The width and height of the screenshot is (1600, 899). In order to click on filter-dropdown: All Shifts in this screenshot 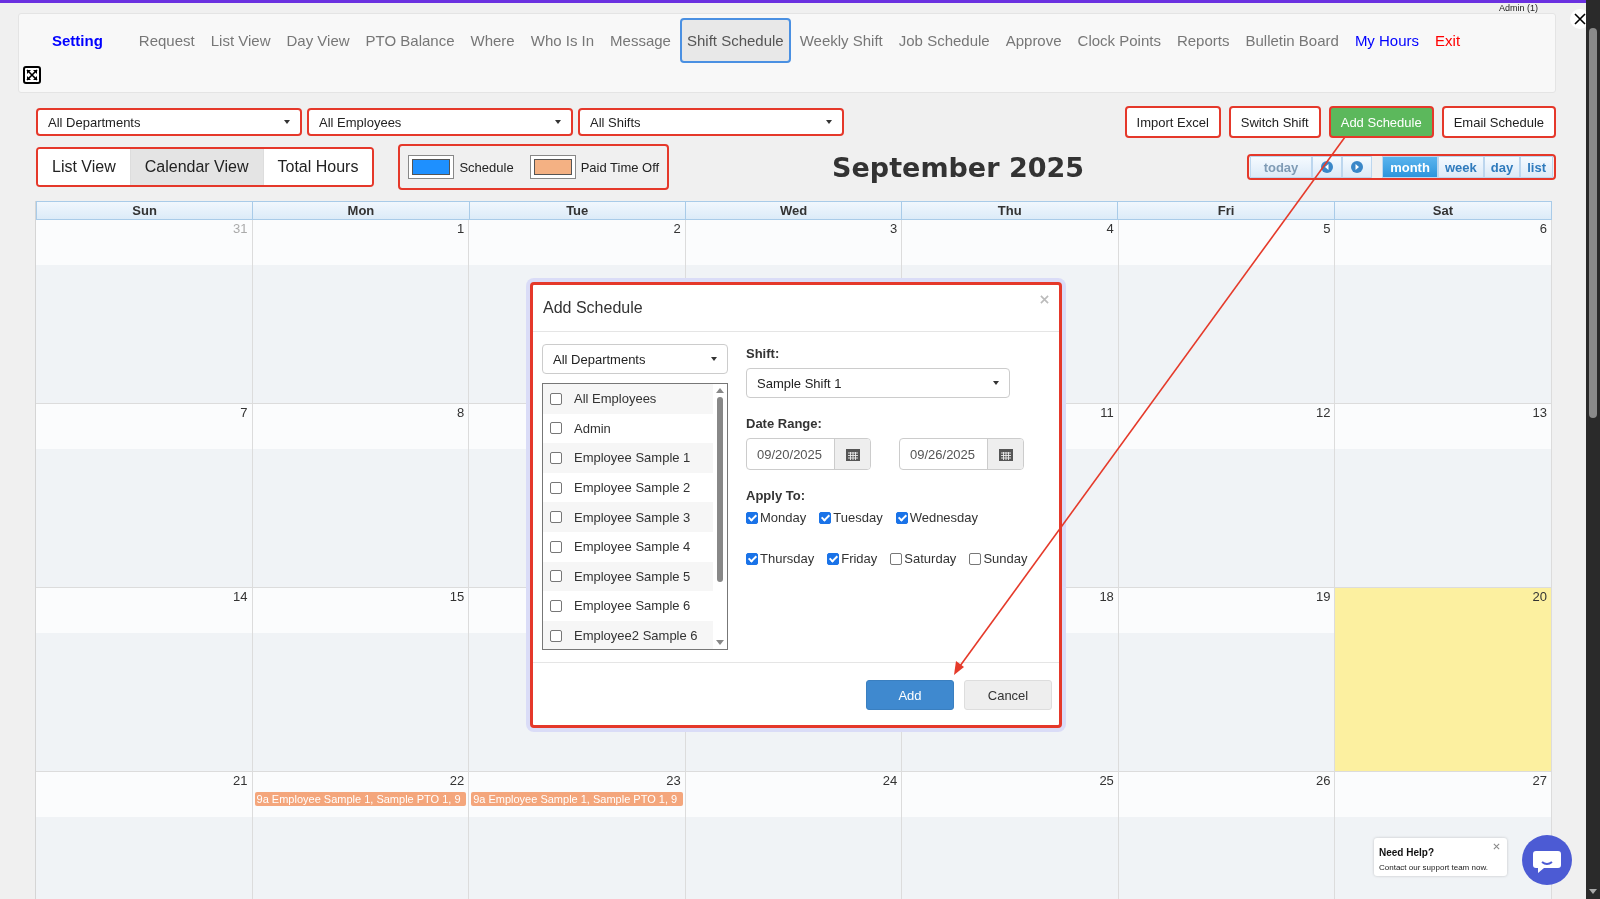, I will do `click(711, 122)`.